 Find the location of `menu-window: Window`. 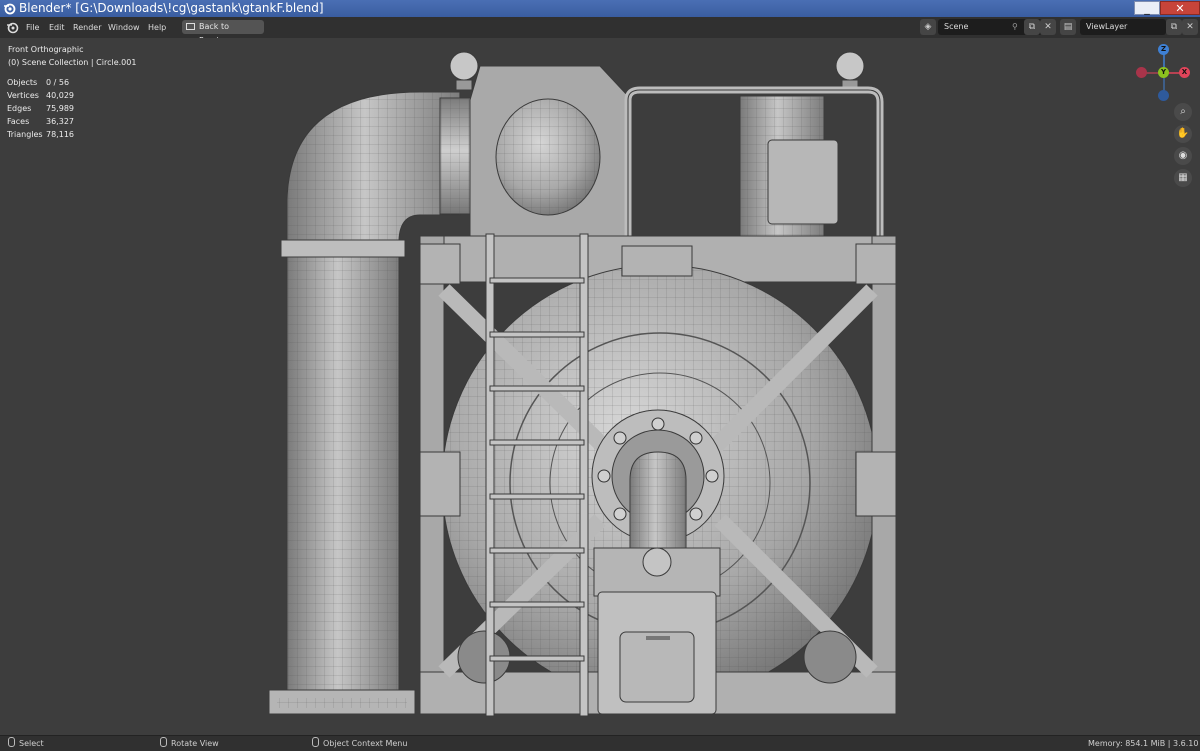

menu-window: Window is located at coordinates (124, 27).